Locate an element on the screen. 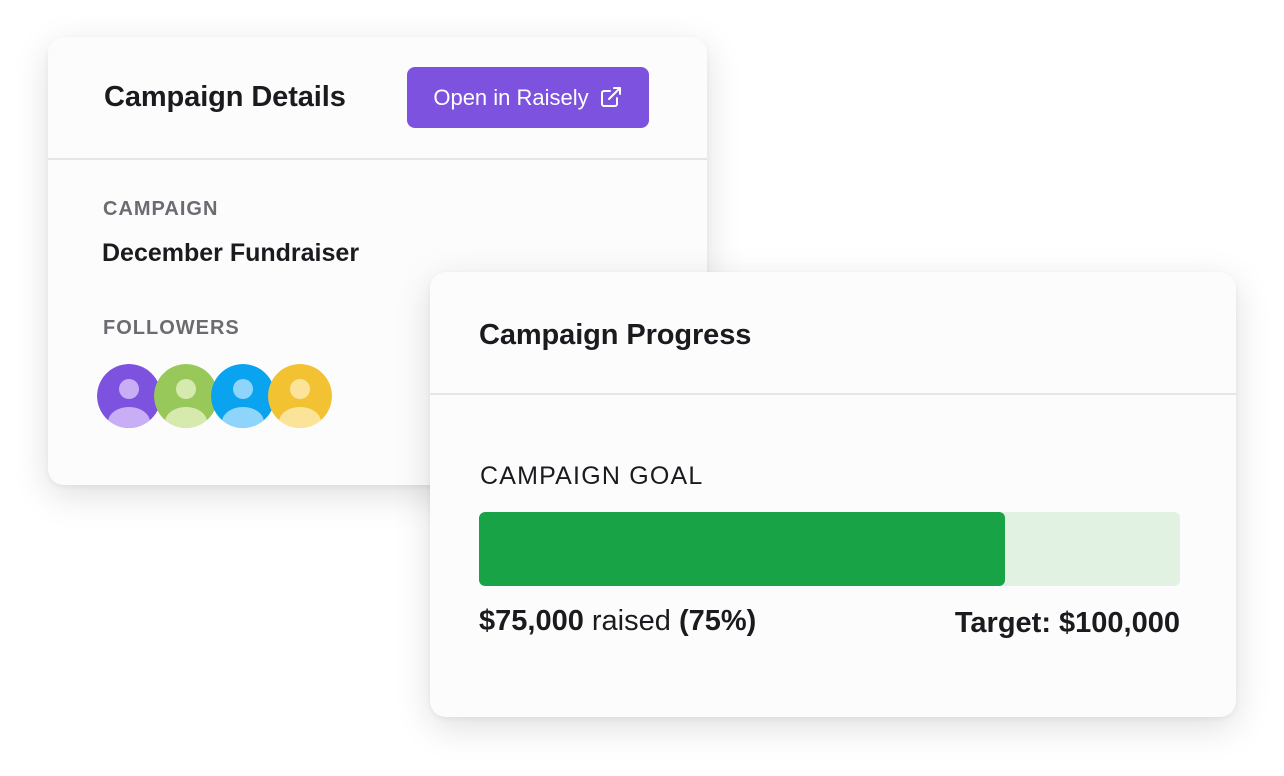 This screenshot has width=1284, height=776. progress-card-header: Campaign Progress is located at coordinates (833, 333).